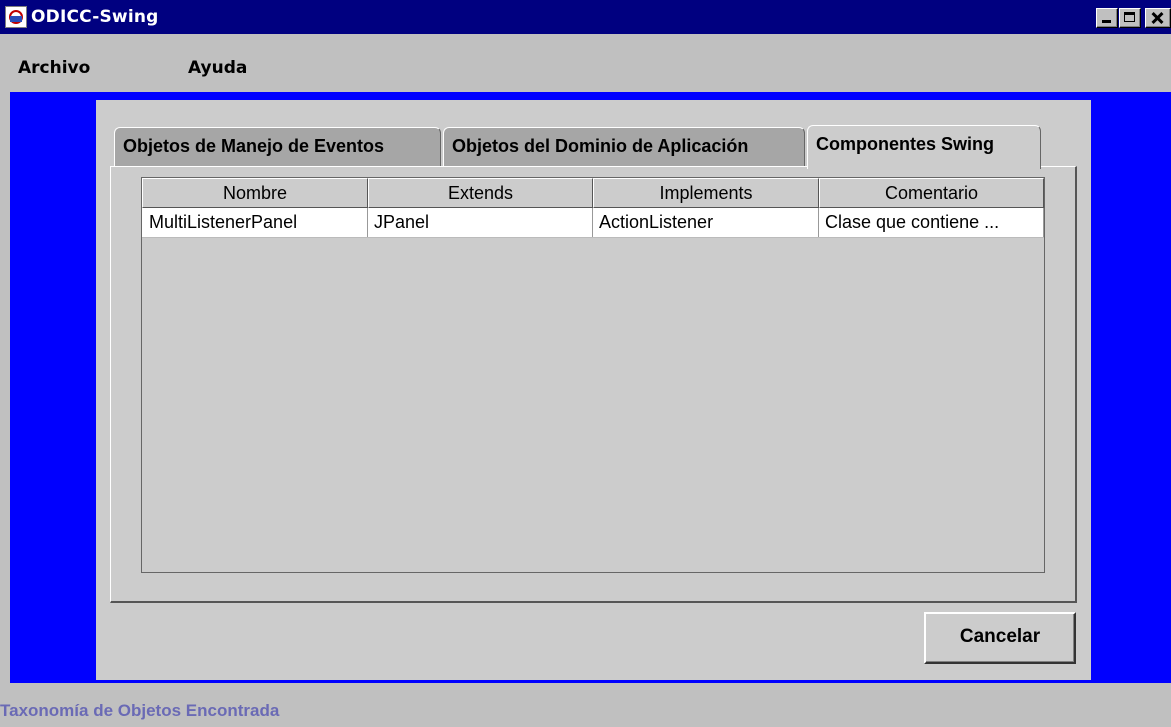  Describe the element at coordinates (1130, 18) in the screenshot. I see `maximize-button` at that location.